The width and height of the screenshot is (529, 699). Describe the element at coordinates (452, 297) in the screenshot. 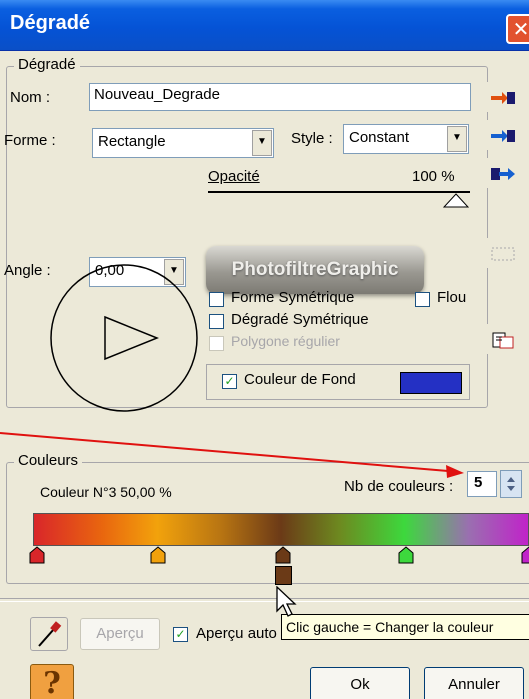

I see `blur-label: Flou` at that location.